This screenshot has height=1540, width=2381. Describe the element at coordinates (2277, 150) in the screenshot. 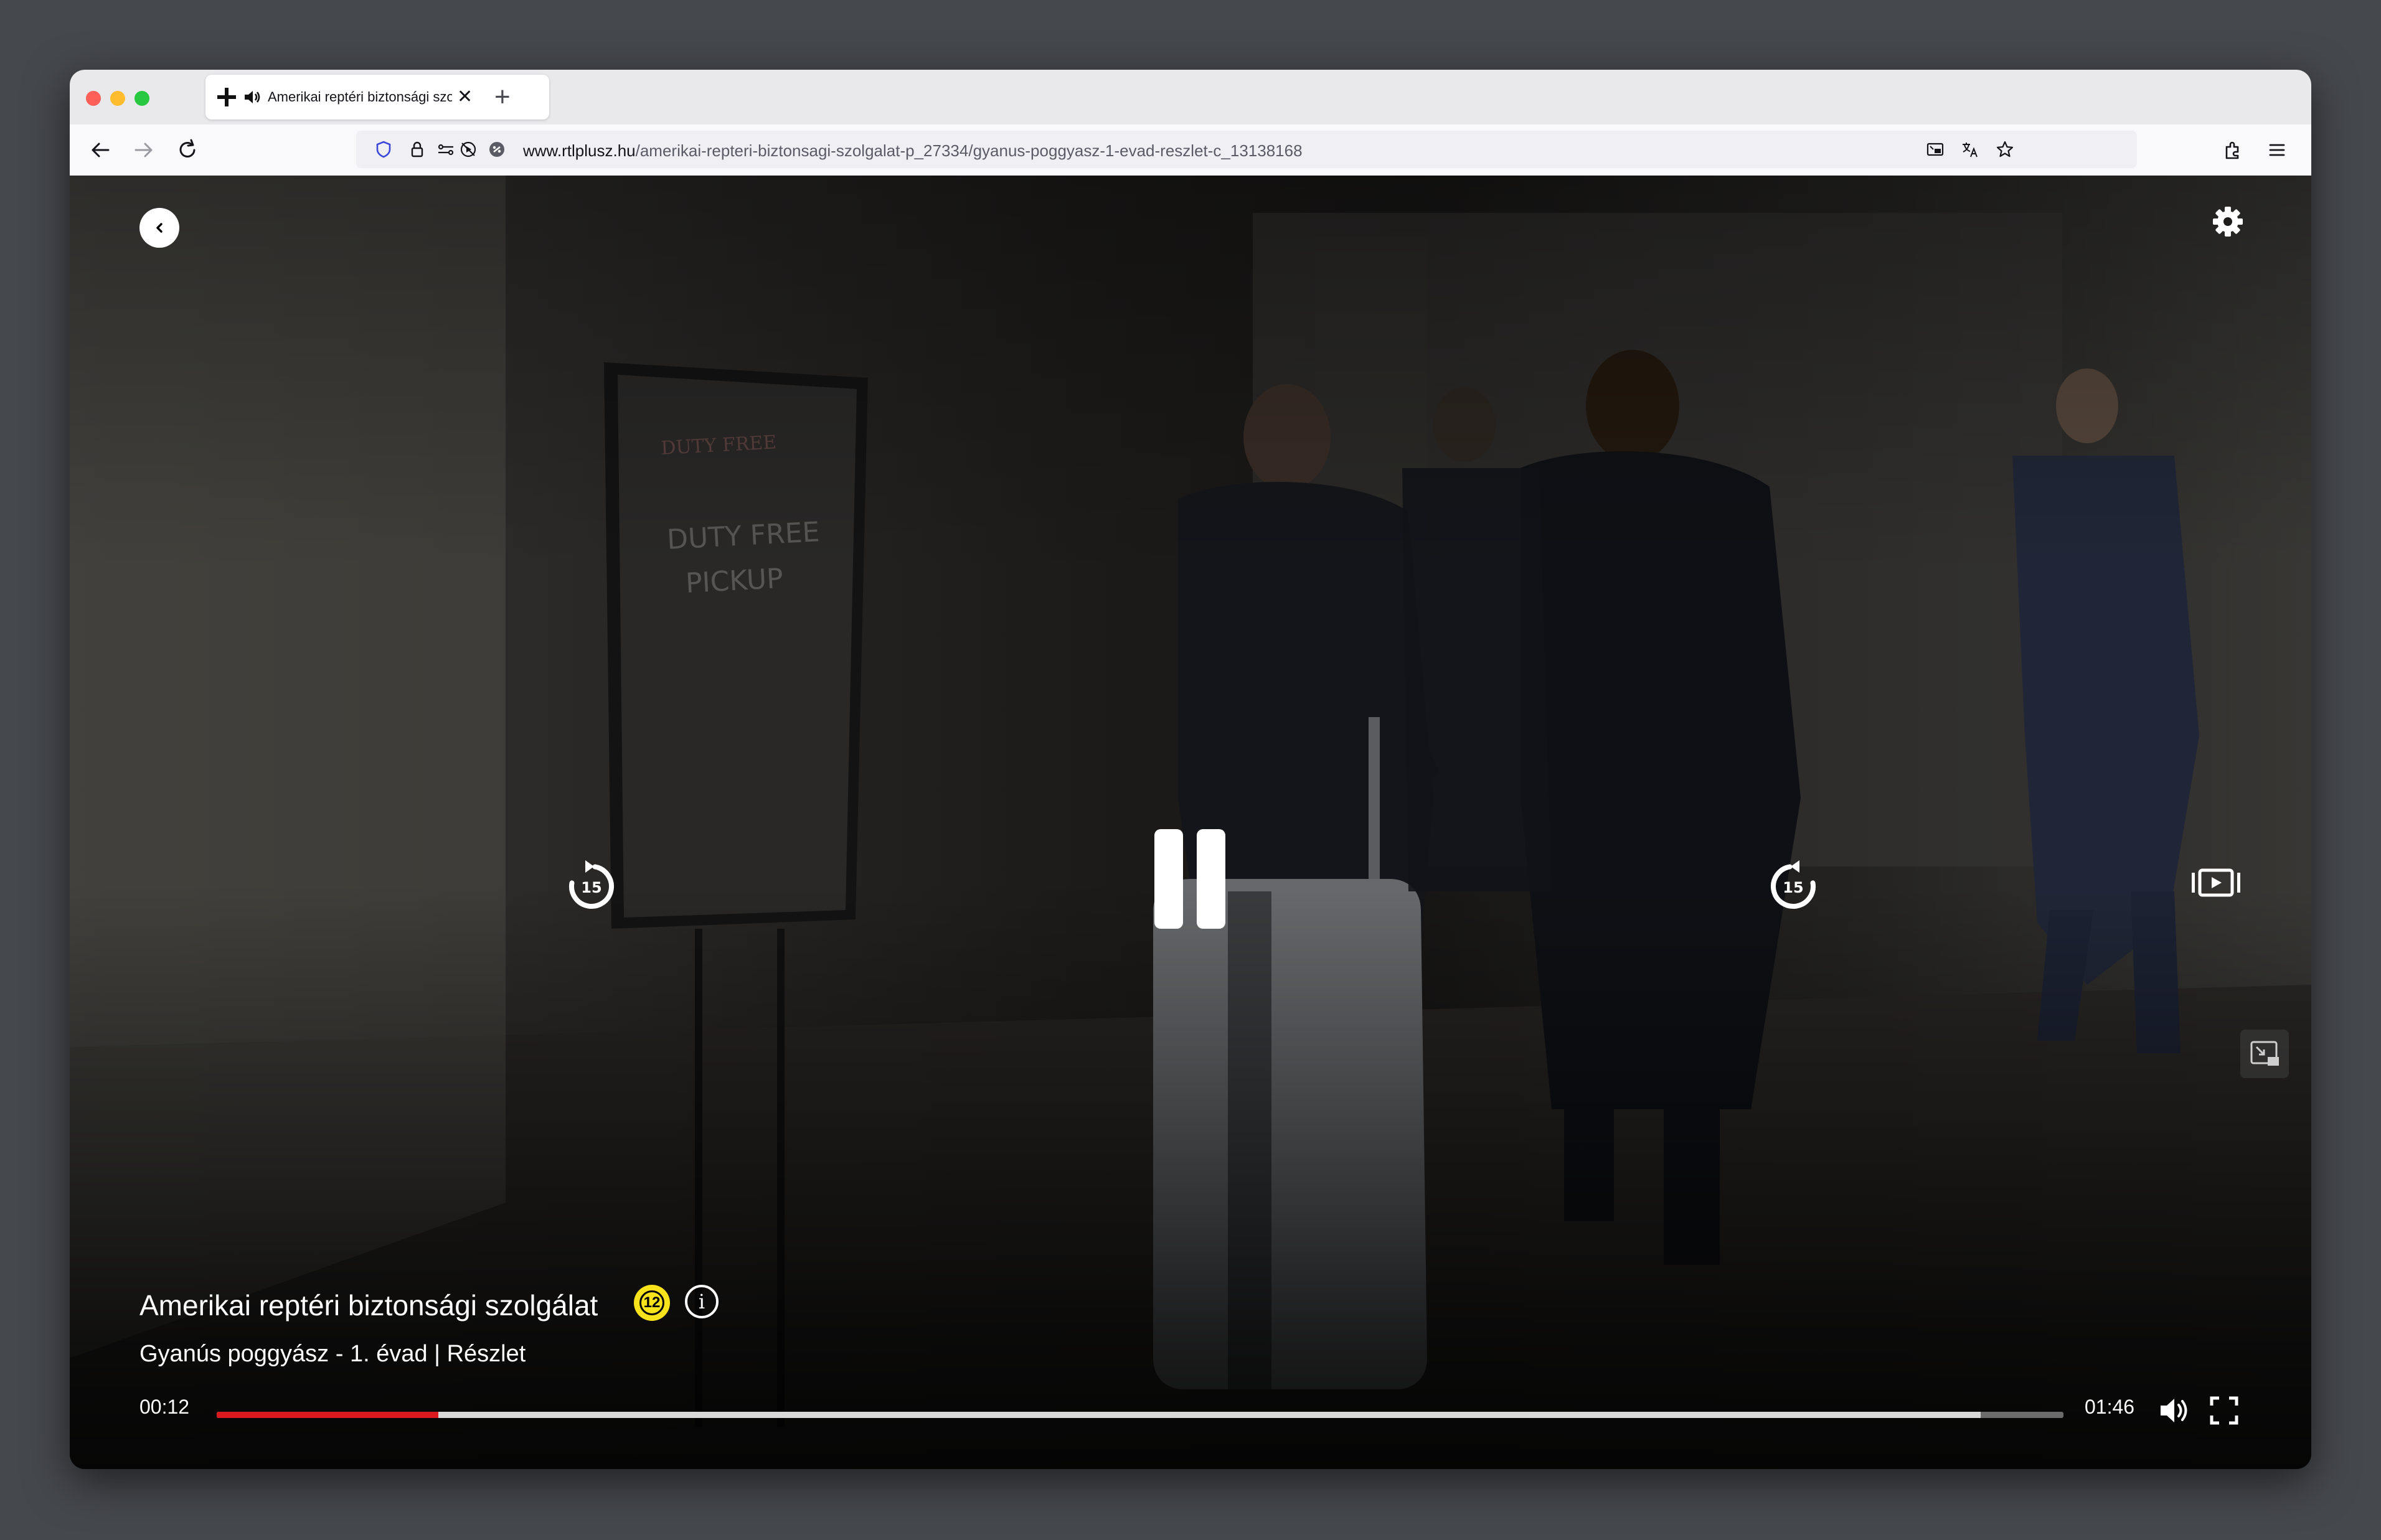

I see `app-menu-icon` at that location.